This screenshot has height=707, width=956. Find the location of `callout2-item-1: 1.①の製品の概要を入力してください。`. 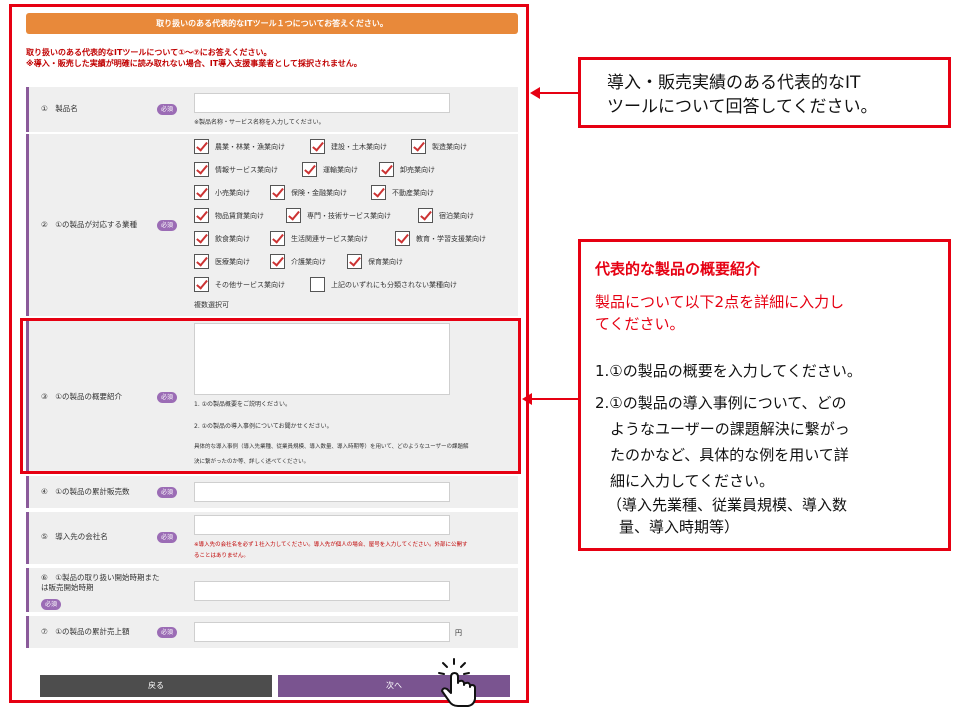

callout2-item-1: 1.①の製品の概要を入力してください。 is located at coordinates (728, 371).